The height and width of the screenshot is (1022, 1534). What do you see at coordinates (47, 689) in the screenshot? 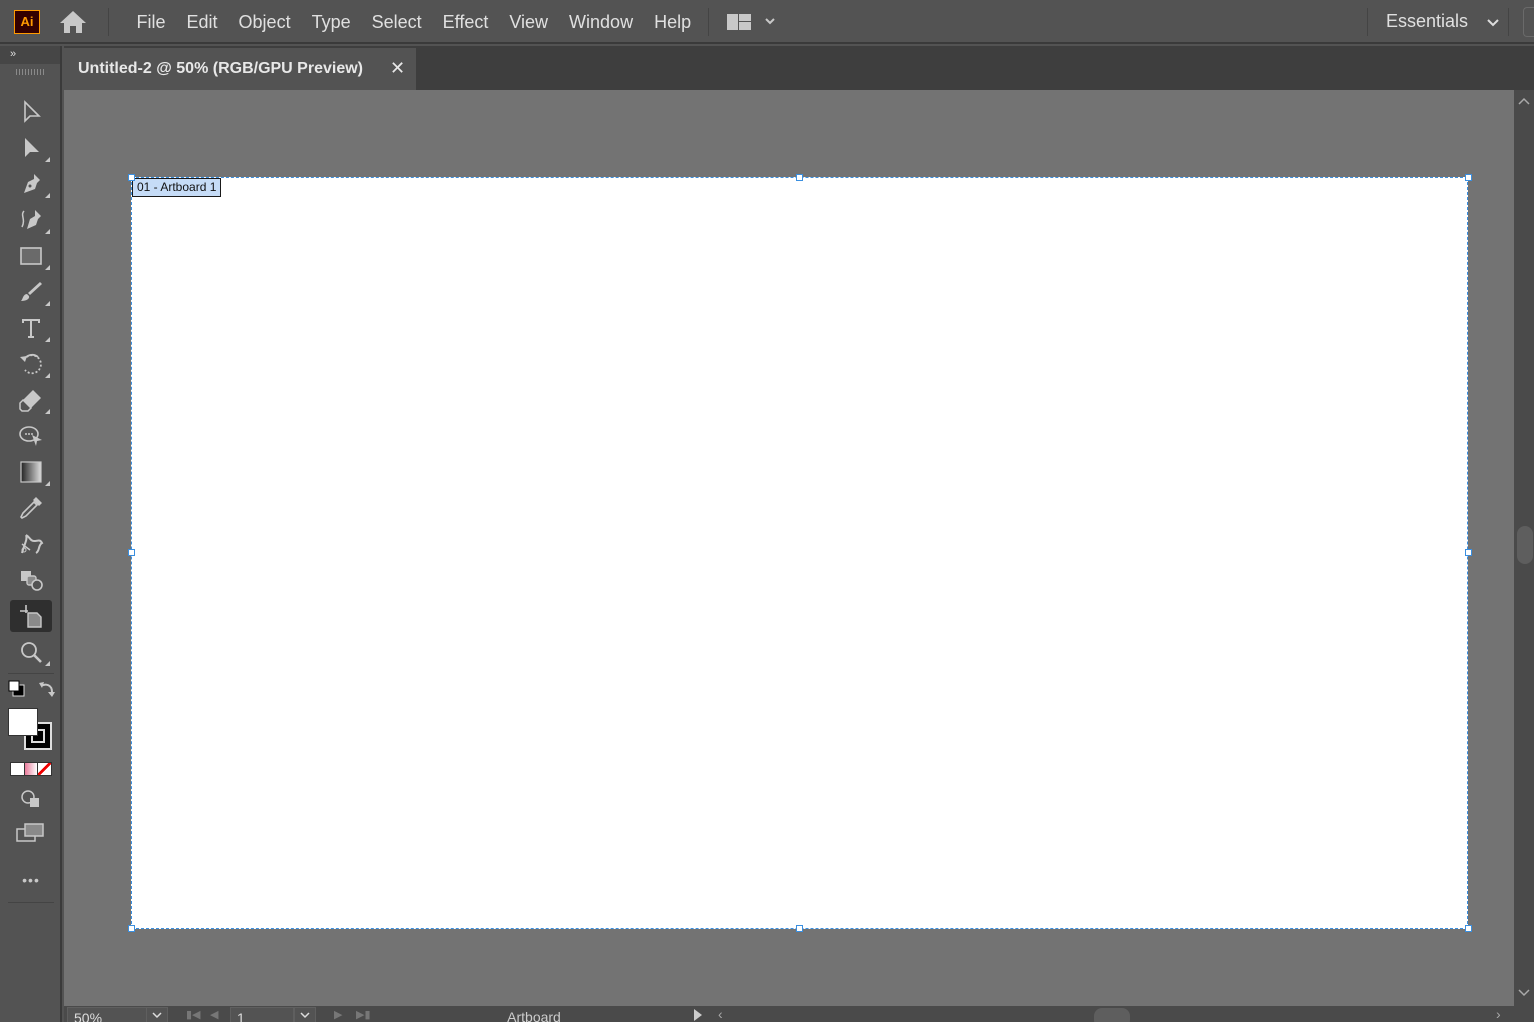
I see `swap-fill-stroke-button` at bounding box center [47, 689].